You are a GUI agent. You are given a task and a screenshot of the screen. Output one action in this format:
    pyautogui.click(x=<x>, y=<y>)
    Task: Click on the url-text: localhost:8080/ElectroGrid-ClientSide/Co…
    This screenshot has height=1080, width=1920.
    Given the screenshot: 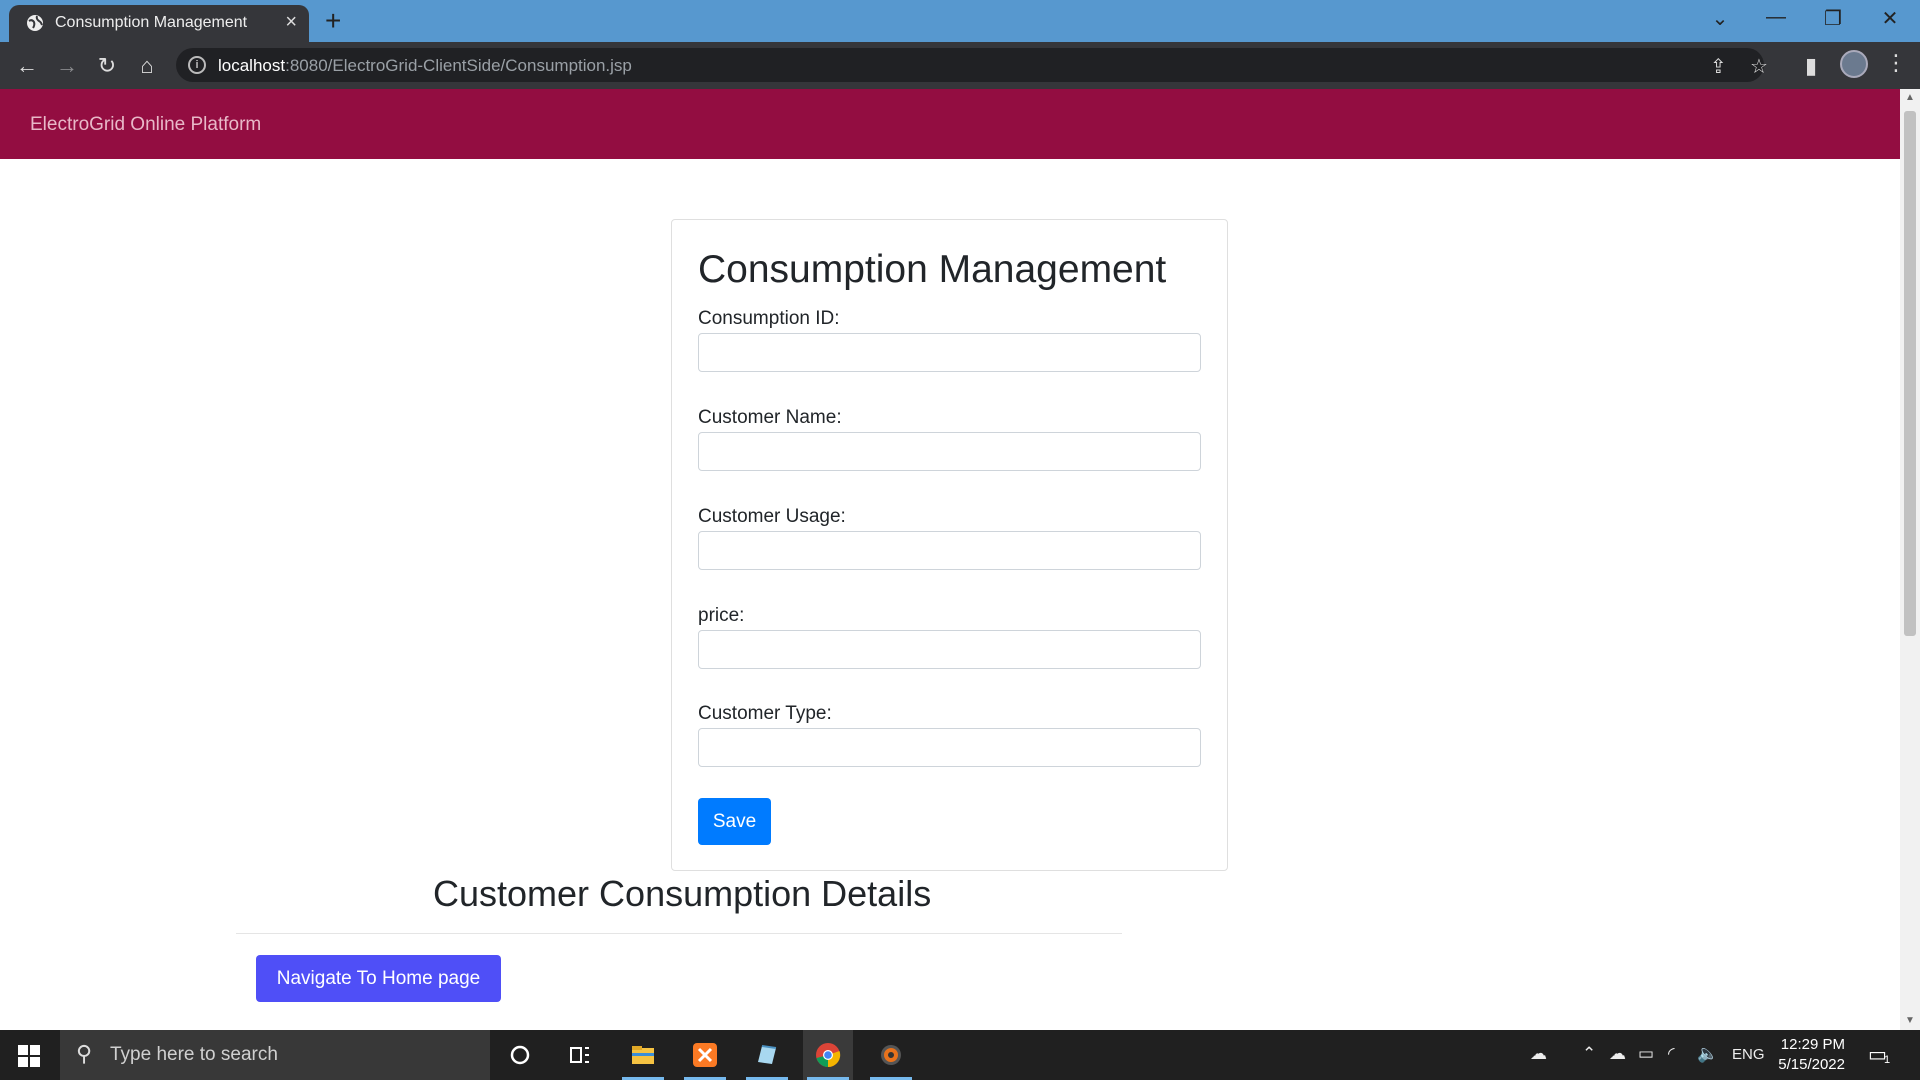 What is the action you would take?
    pyautogui.click(x=425, y=65)
    